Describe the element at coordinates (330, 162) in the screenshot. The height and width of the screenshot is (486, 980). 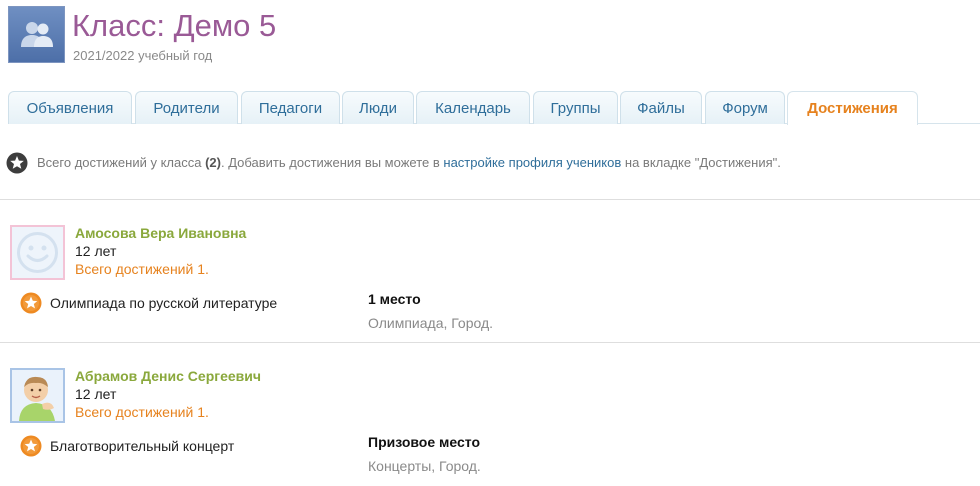
I see `summary-middle: . Добавить достижения вы можете в` at that location.